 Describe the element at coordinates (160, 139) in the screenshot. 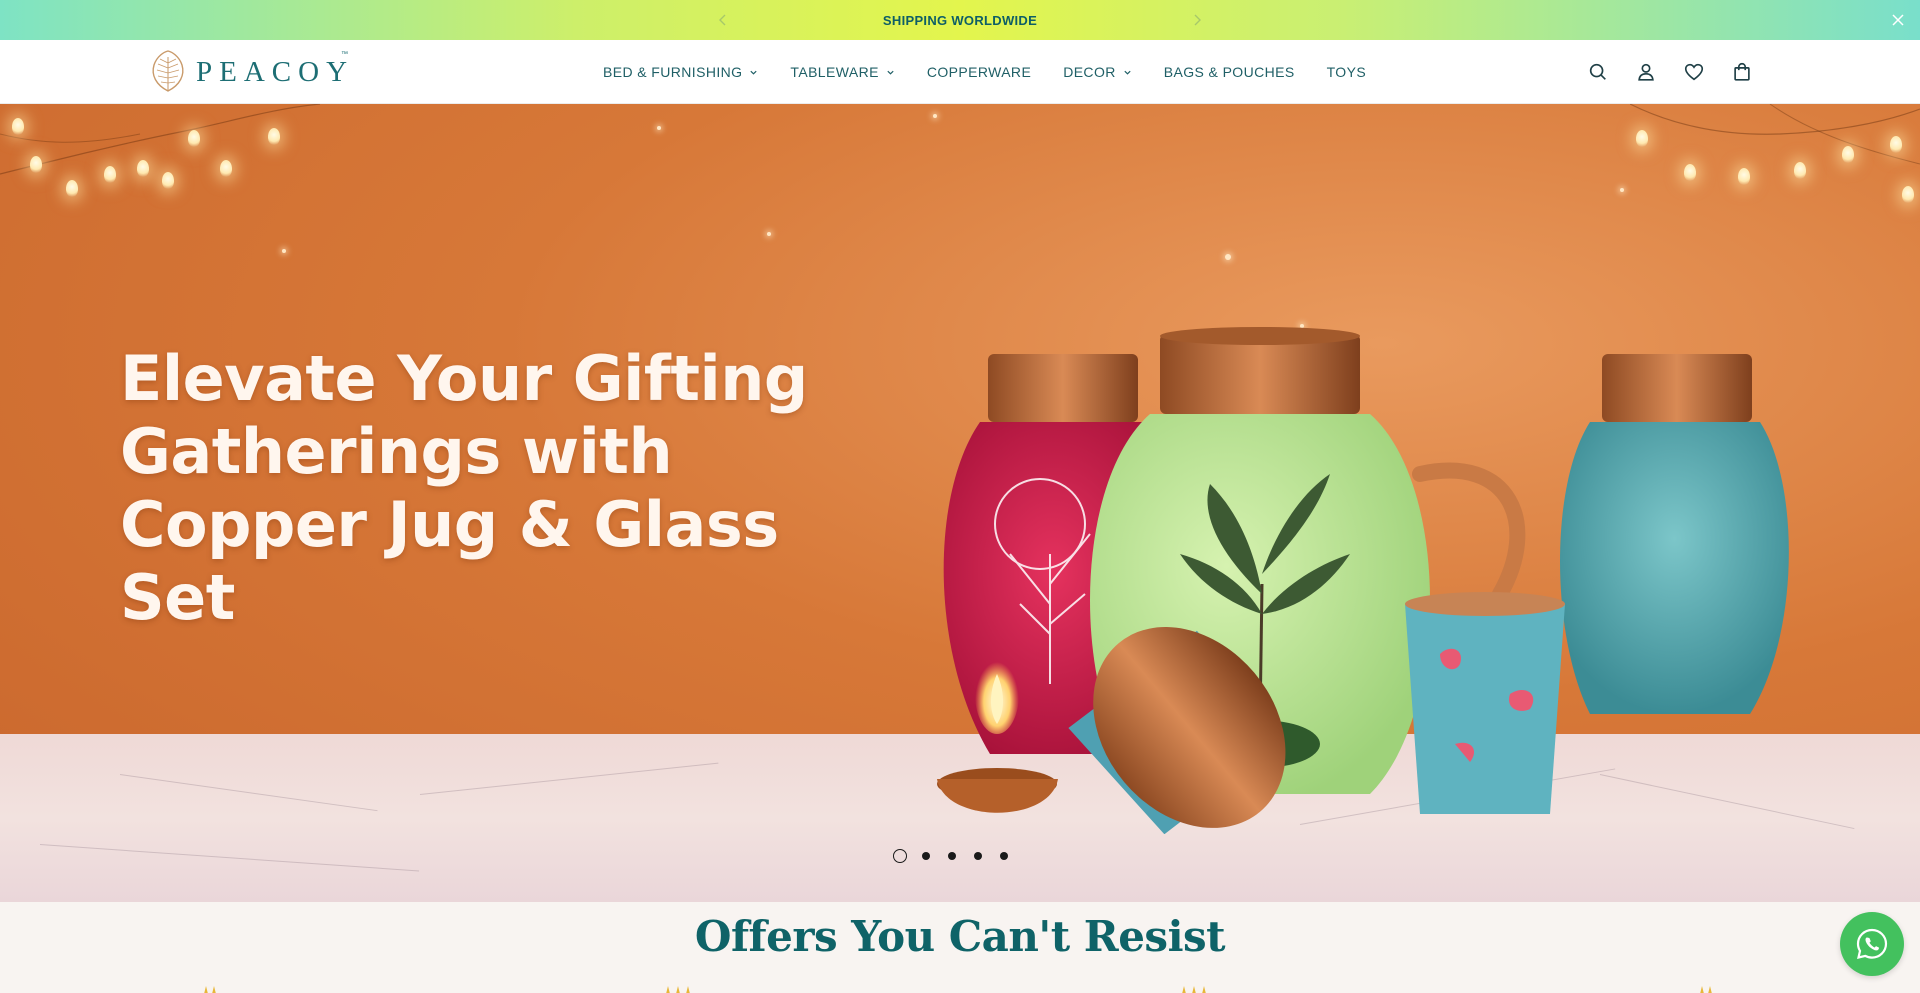

I see `string-lights-left-decoration` at that location.